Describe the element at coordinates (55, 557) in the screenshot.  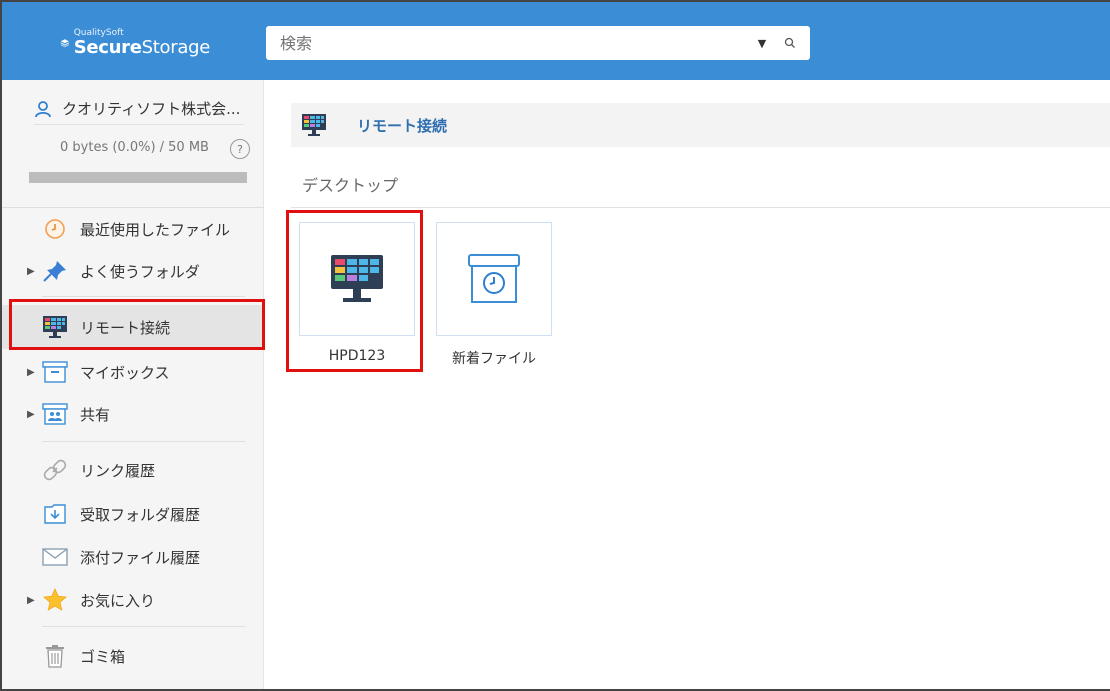
I see `mail-icon` at that location.